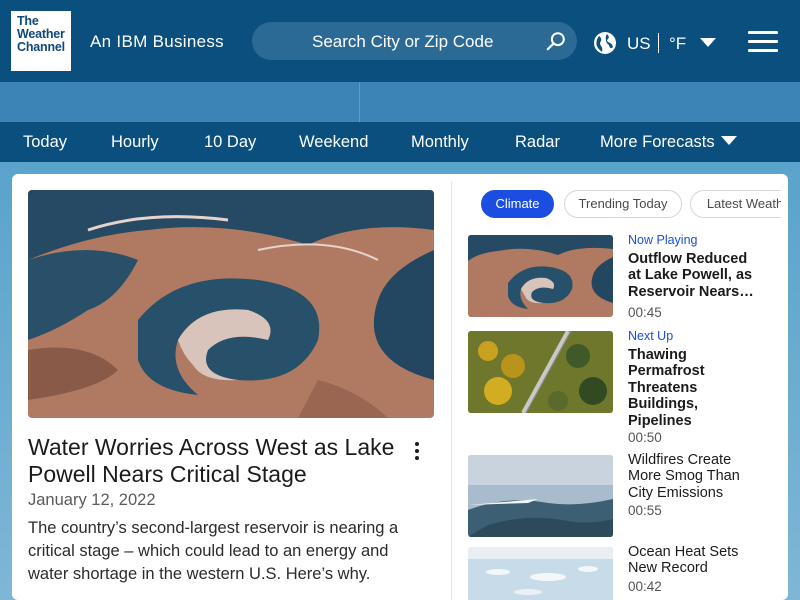 Image resolution: width=800 pixels, height=600 pixels. Describe the element at coordinates (157, 41) in the screenshot. I see `ibm-tagline: An IBM Business` at that location.